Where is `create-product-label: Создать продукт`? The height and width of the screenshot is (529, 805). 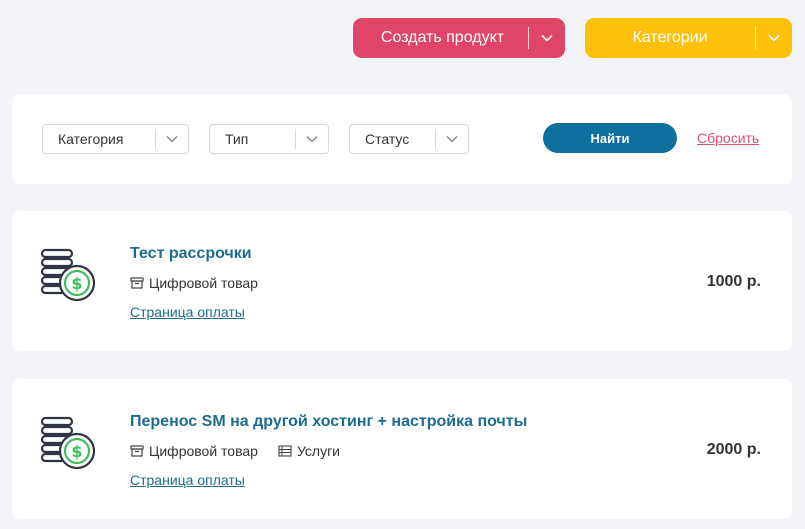 create-product-label: Создать продукт is located at coordinates (442, 37).